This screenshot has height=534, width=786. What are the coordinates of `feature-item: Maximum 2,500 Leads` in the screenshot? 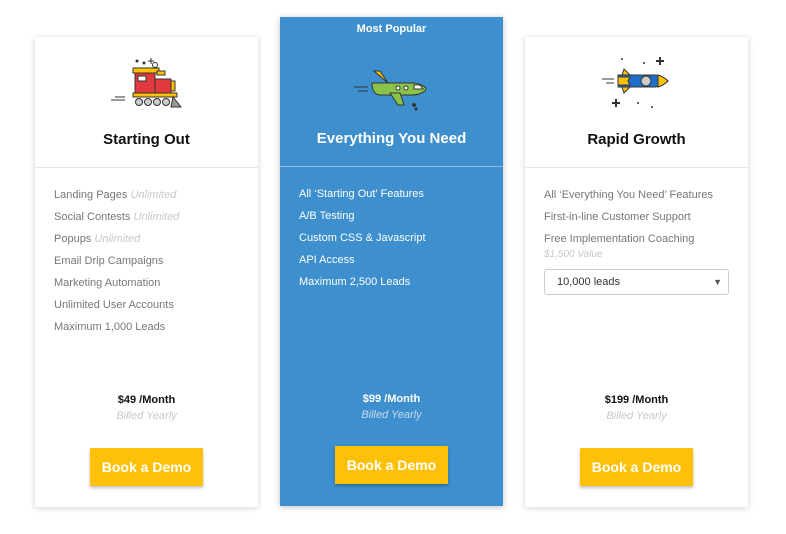 It's located at (355, 282).